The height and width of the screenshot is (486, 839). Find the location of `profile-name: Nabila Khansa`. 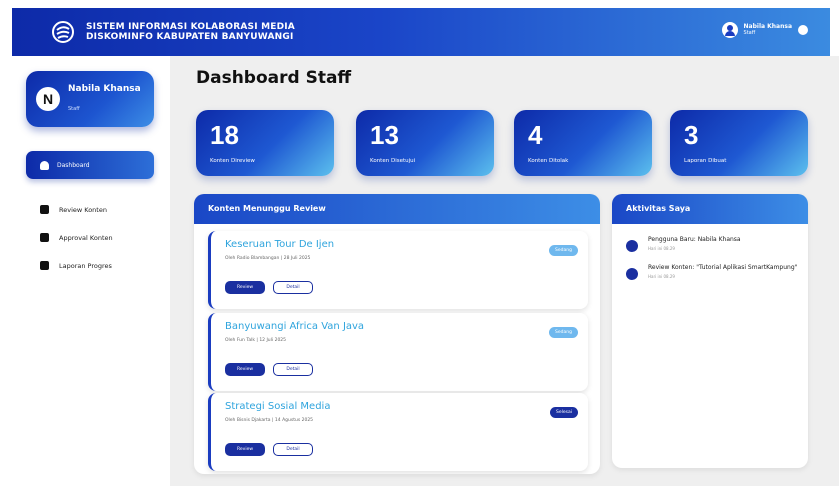

profile-name: Nabila Khansa is located at coordinates (104, 89).